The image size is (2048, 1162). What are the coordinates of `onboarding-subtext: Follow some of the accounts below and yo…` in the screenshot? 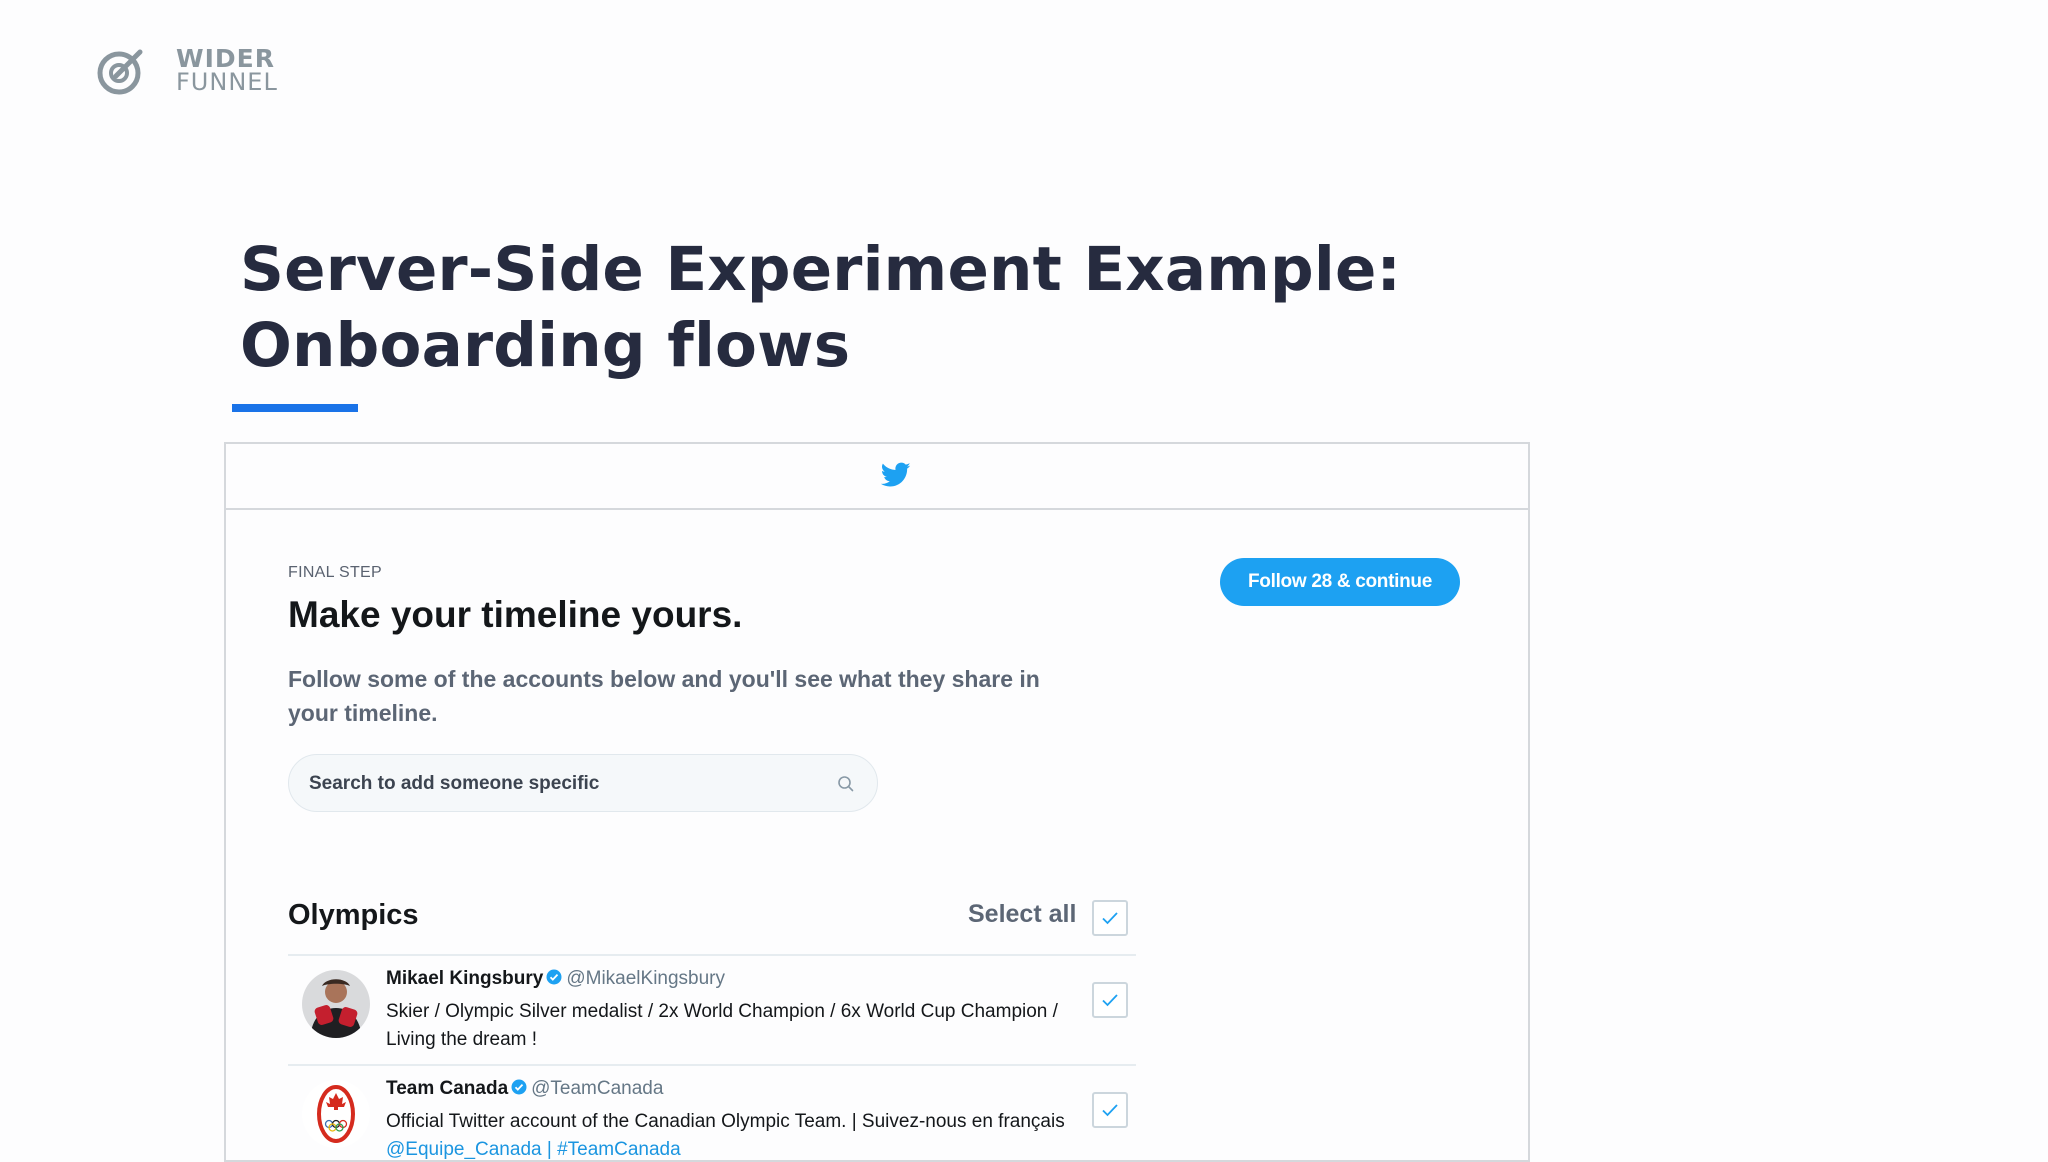 It's located at (664, 696).